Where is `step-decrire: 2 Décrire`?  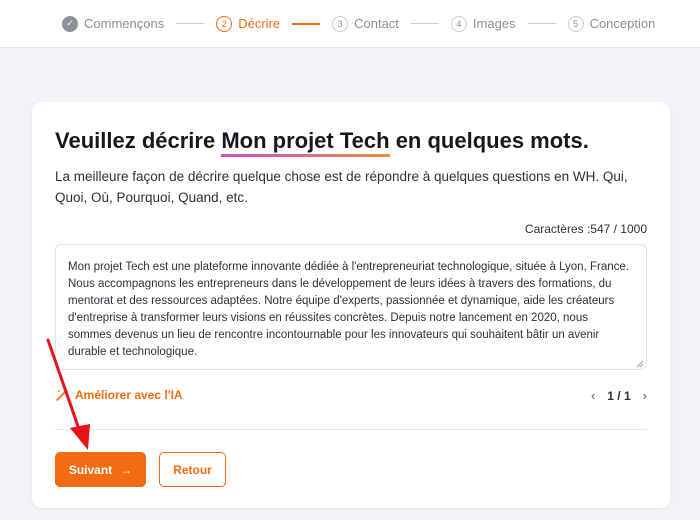 step-decrire: 2 Décrire is located at coordinates (248, 23).